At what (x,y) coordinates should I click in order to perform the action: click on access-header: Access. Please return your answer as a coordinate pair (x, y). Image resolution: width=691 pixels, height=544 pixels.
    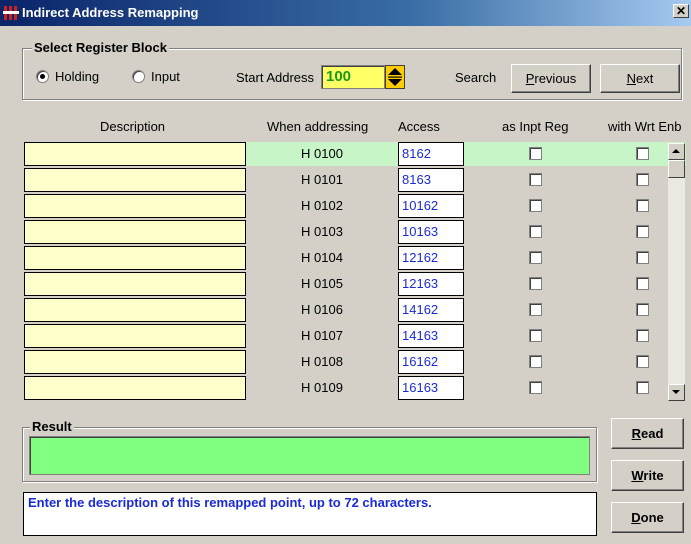
    Looking at the image, I should click on (419, 126).